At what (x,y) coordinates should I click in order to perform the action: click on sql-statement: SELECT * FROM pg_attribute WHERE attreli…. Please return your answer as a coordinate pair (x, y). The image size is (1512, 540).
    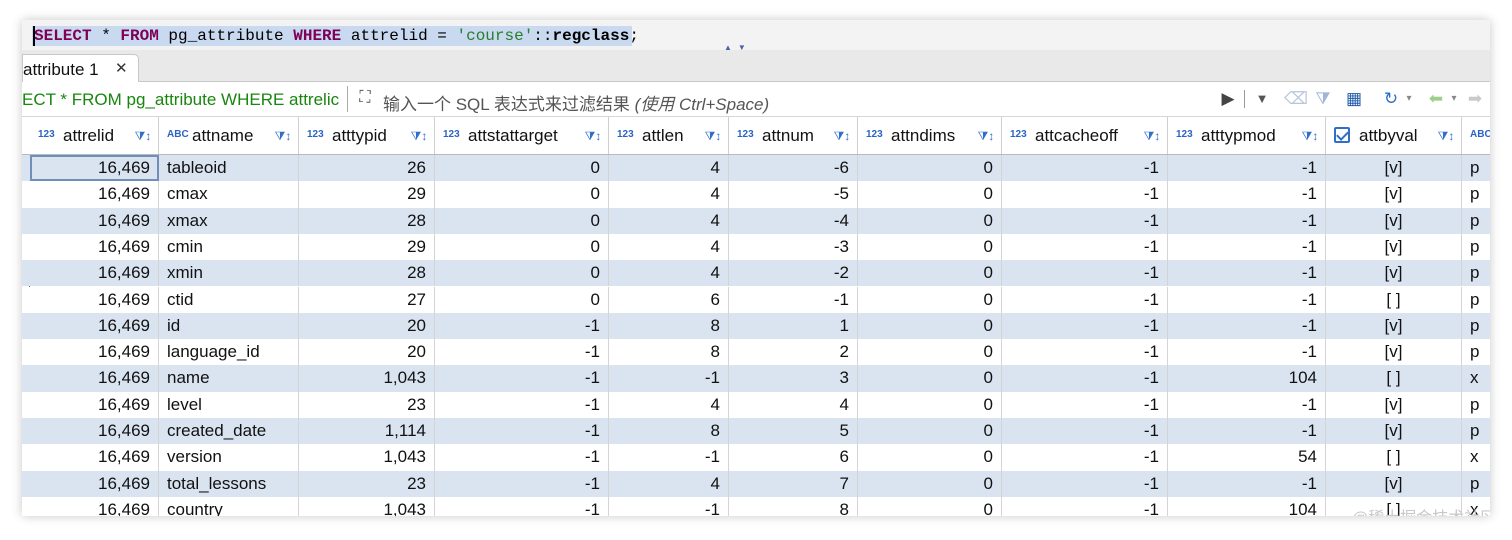
    Looking at the image, I should click on (336, 36).